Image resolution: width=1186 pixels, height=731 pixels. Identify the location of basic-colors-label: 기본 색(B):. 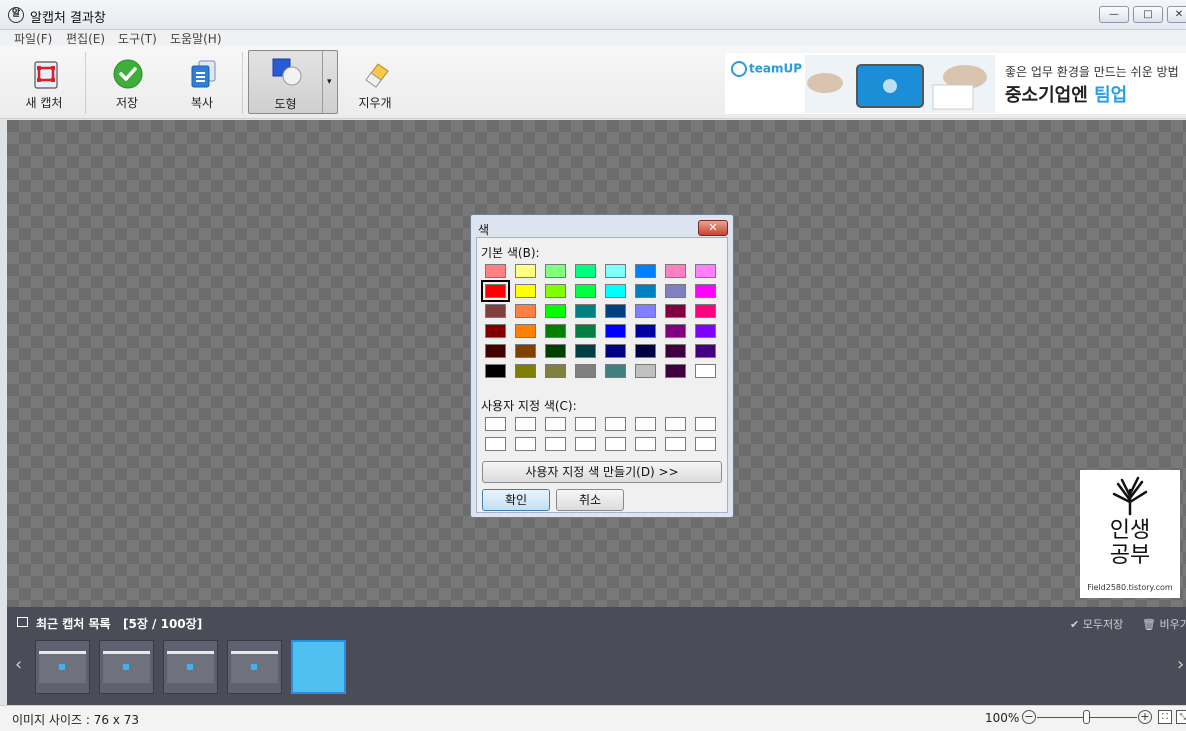
(510, 253).